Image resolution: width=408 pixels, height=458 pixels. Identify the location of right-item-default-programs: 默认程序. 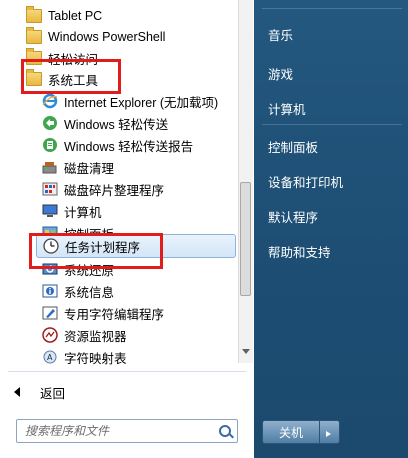
(293, 216).